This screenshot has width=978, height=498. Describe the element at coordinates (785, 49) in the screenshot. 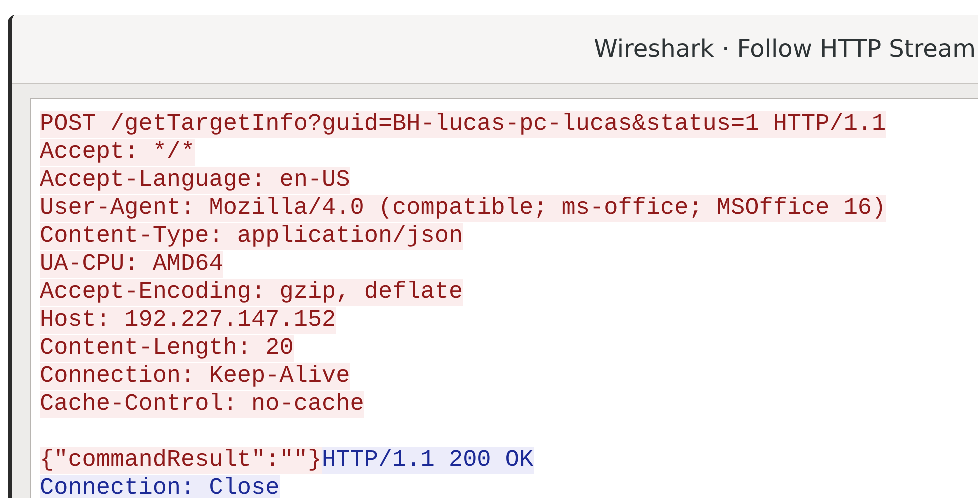

I see `window-title: Wireshark · Follow HTTP Stream` at that location.